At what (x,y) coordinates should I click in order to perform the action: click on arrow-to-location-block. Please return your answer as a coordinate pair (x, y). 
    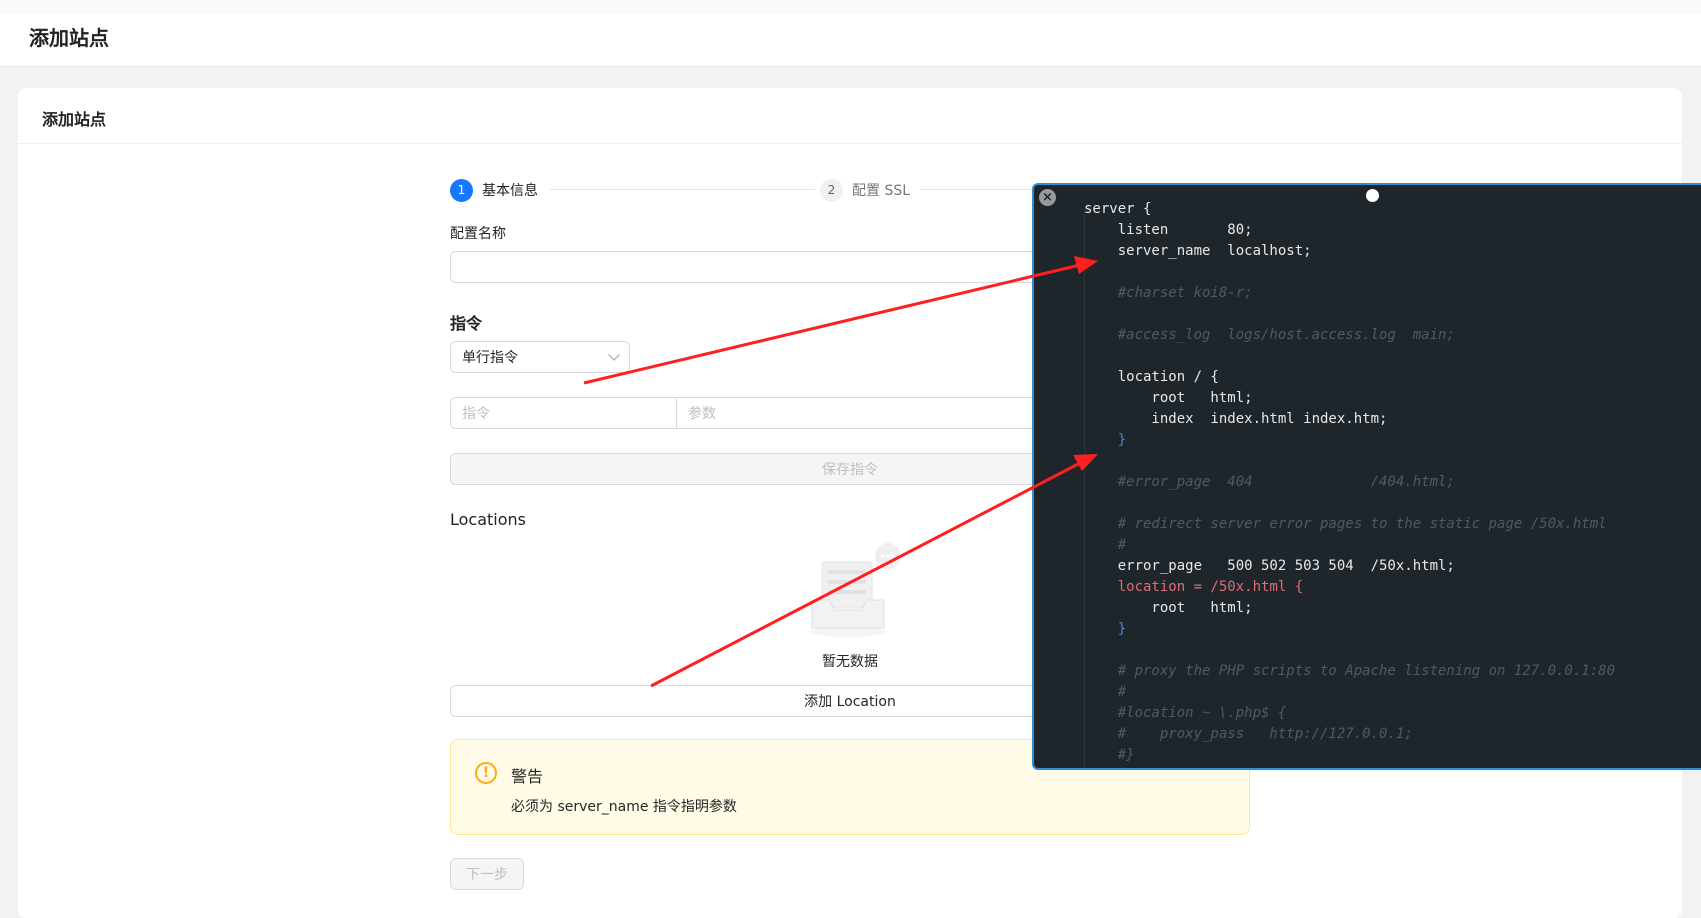
    Looking at the image, I should click on (874, 571).